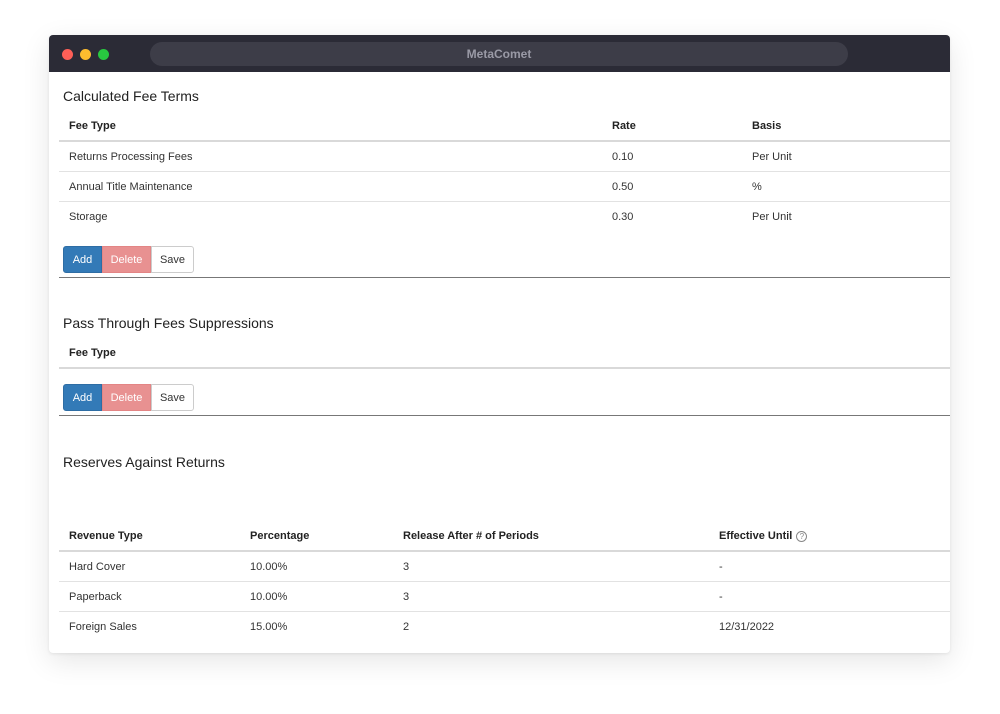 The width and height of the screenshot is (1000, 714). What do you see at coordinates (67, 54) in the screenshot?
I see `close-window-button` at bounding box center [67, 54].